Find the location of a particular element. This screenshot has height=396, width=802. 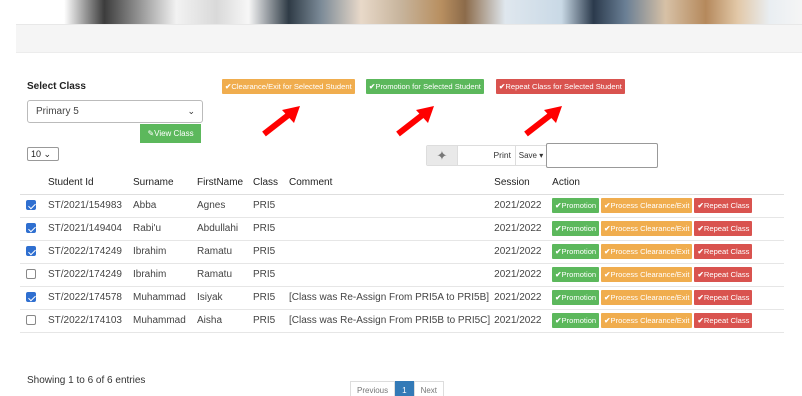

next-page-button: Next is located at coordinates (429, 388).